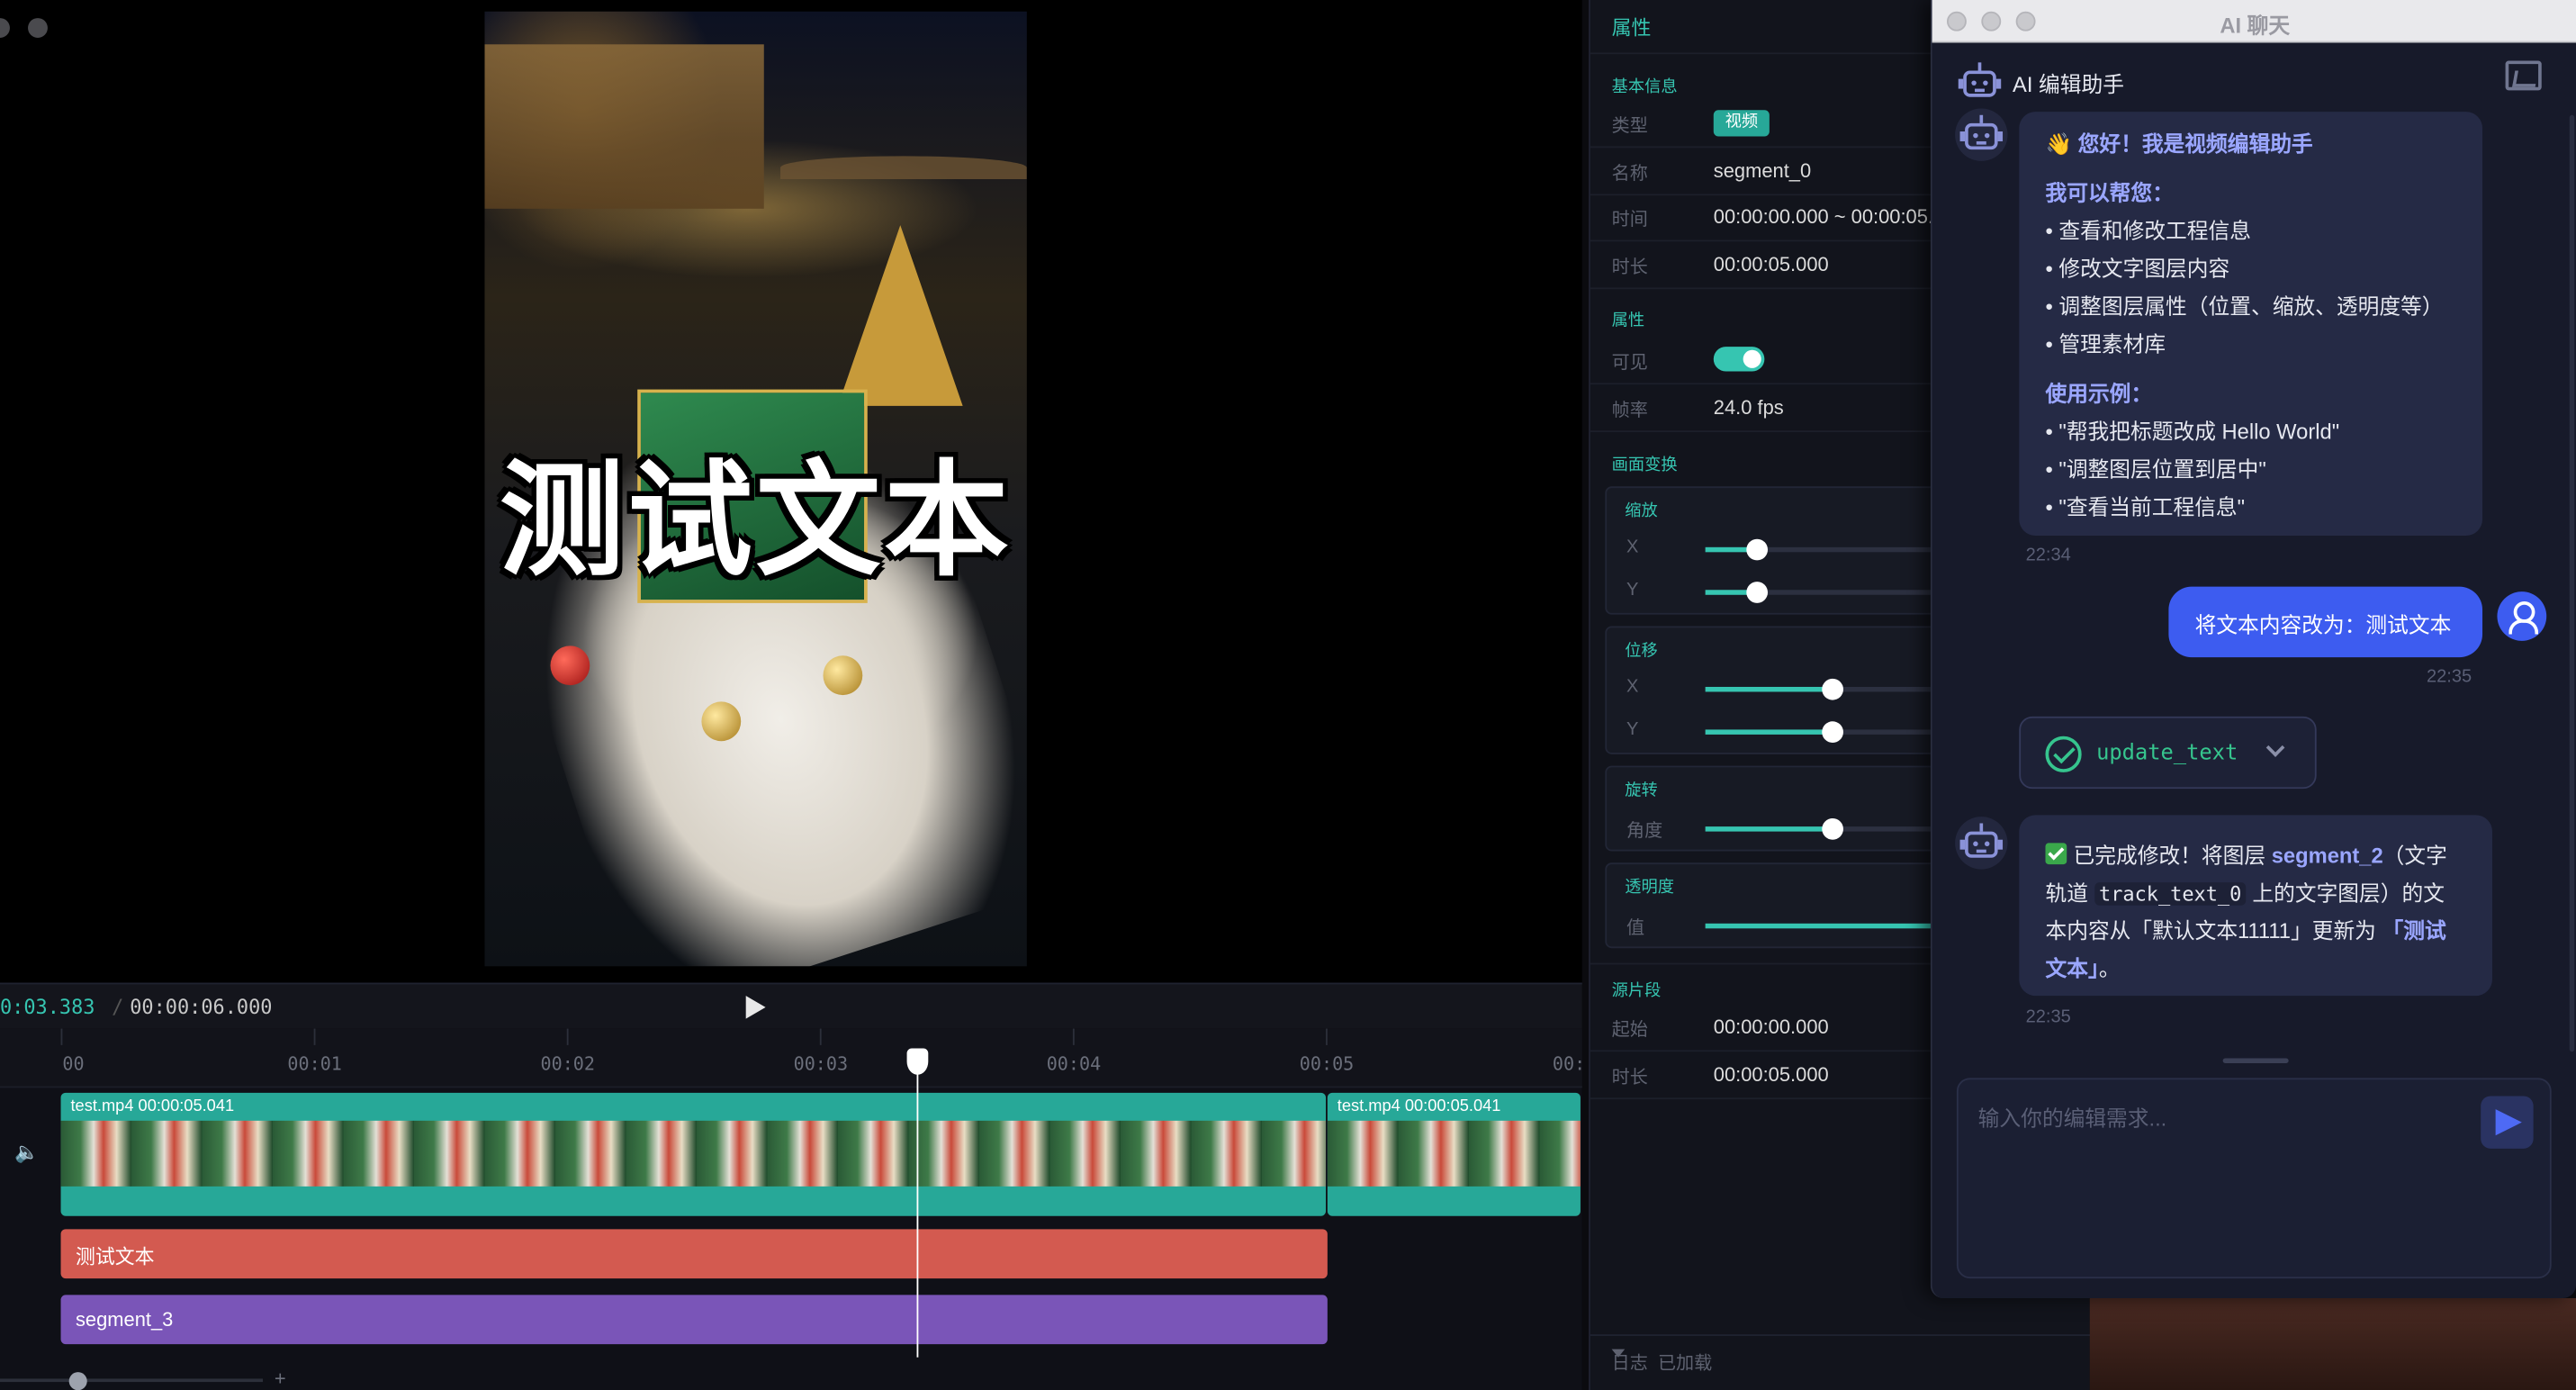 This screenshot has height=1390, width=2576. What do you see at coordinates (755, 510) in the screenshot?
I see `preview-overlay-text: 测试文本` at bounding box center [755, 510].